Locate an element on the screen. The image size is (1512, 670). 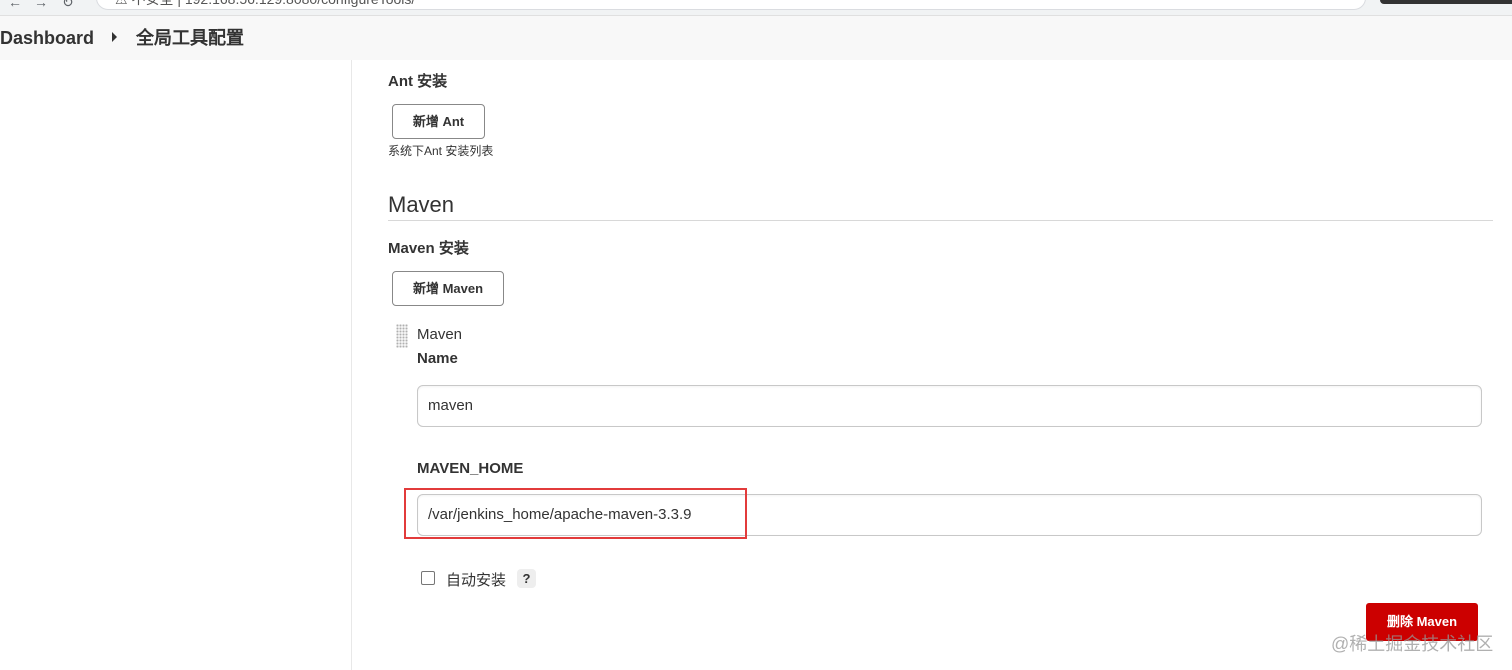
section-divider is located at coordinates (940, 220).